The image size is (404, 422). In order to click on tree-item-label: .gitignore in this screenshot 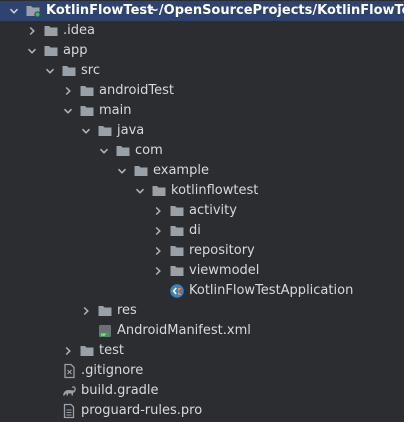, I will do `click(112, 370)`.